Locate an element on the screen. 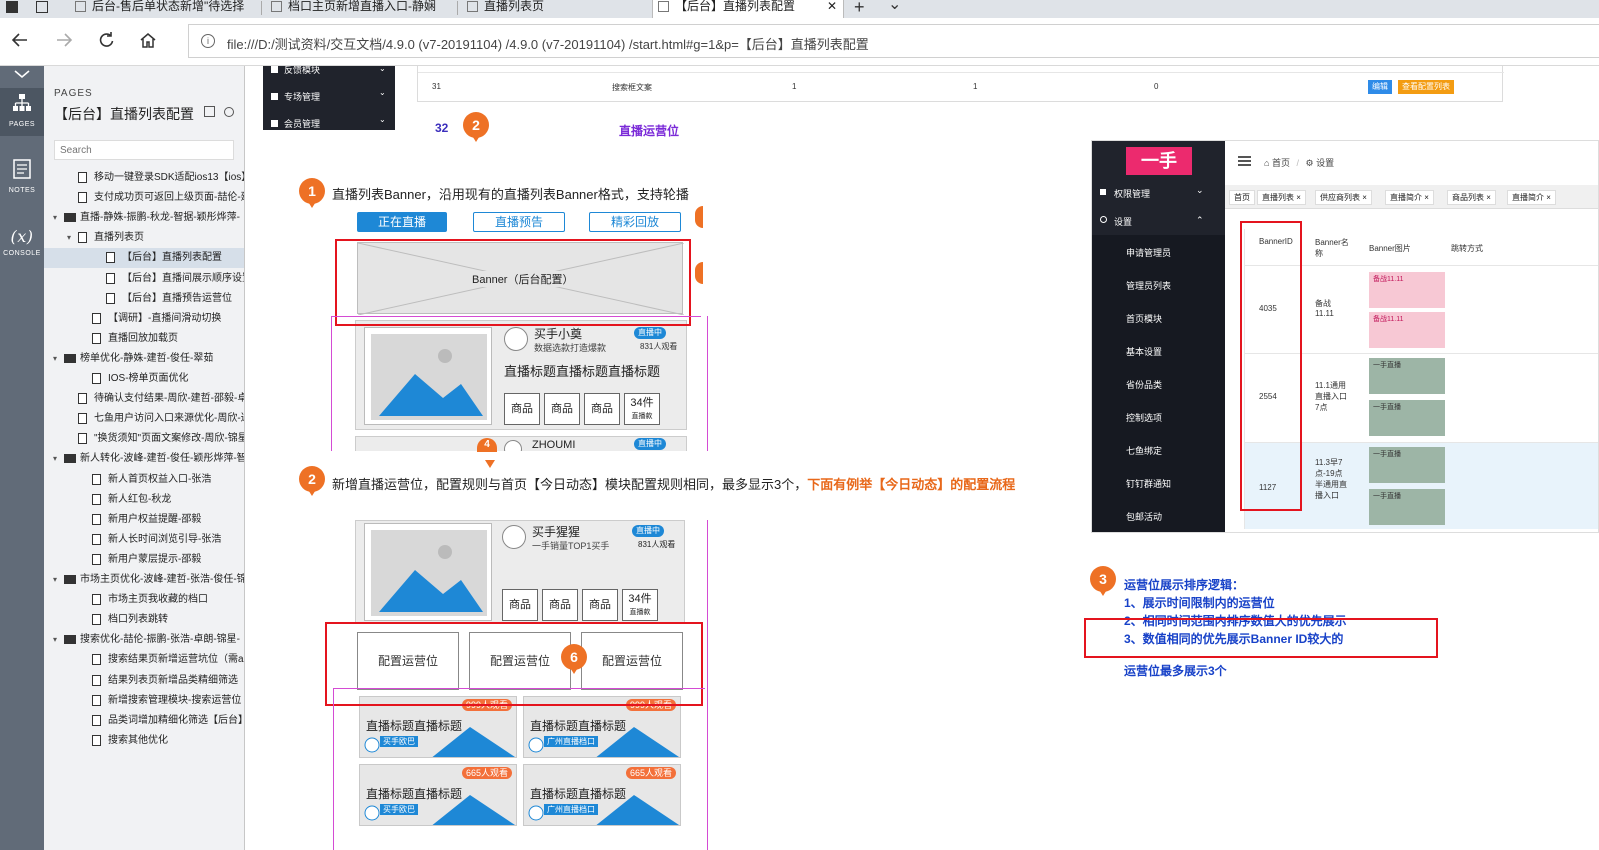 The width and height of the screenshot is (1599, 850). tree-page: 七鱼用户访问入口来源优化-周欣-达尔 is located at coordinates (144, 419).